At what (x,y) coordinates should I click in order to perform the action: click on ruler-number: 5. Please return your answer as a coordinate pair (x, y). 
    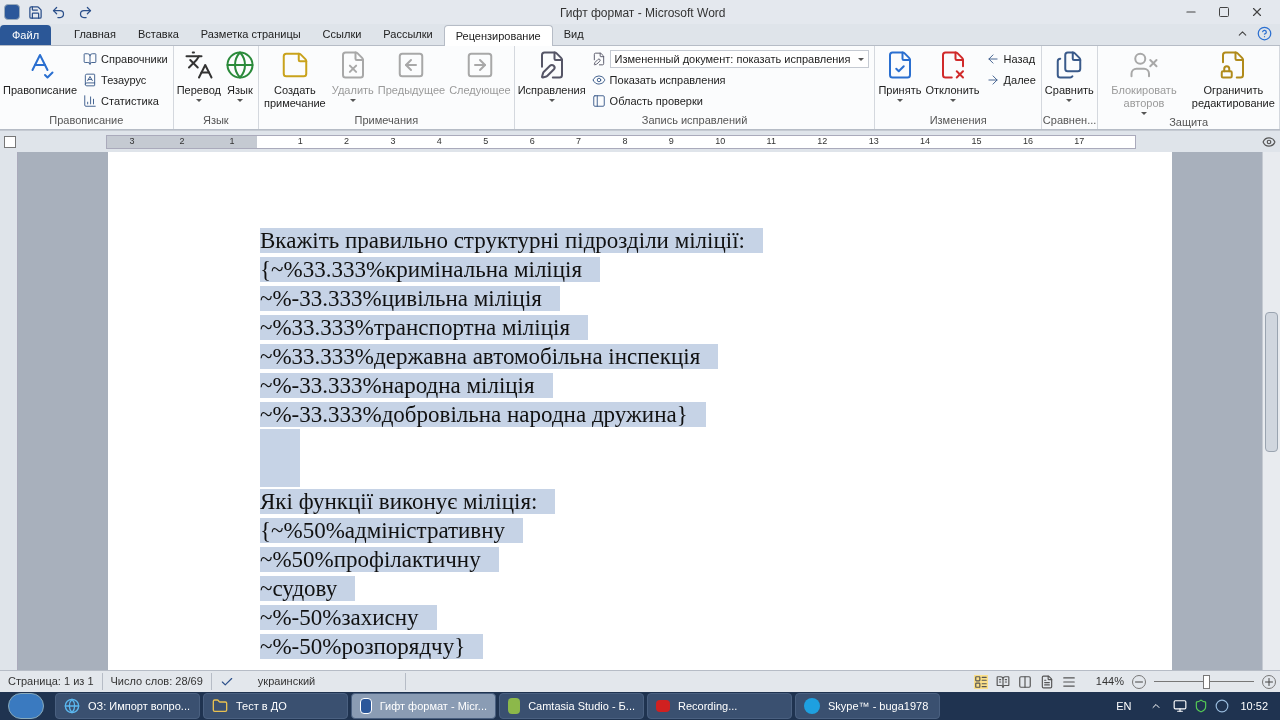
    Looking at the image, I should click on (486, 141).